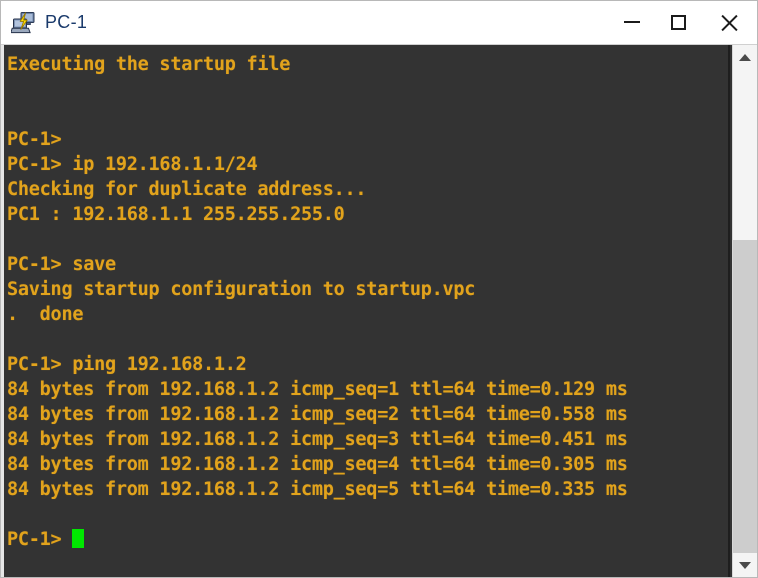  Describe the element at coordinates (66, 22) in the screenshot. I see `window-title: PC-1` at that location.